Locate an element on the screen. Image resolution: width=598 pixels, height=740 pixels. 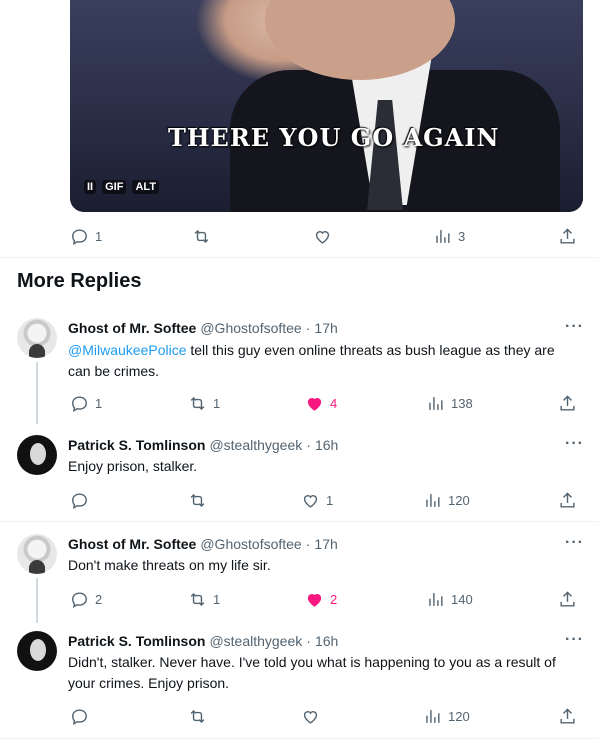
post-actions: 120 is located at coordinates (326, 716).